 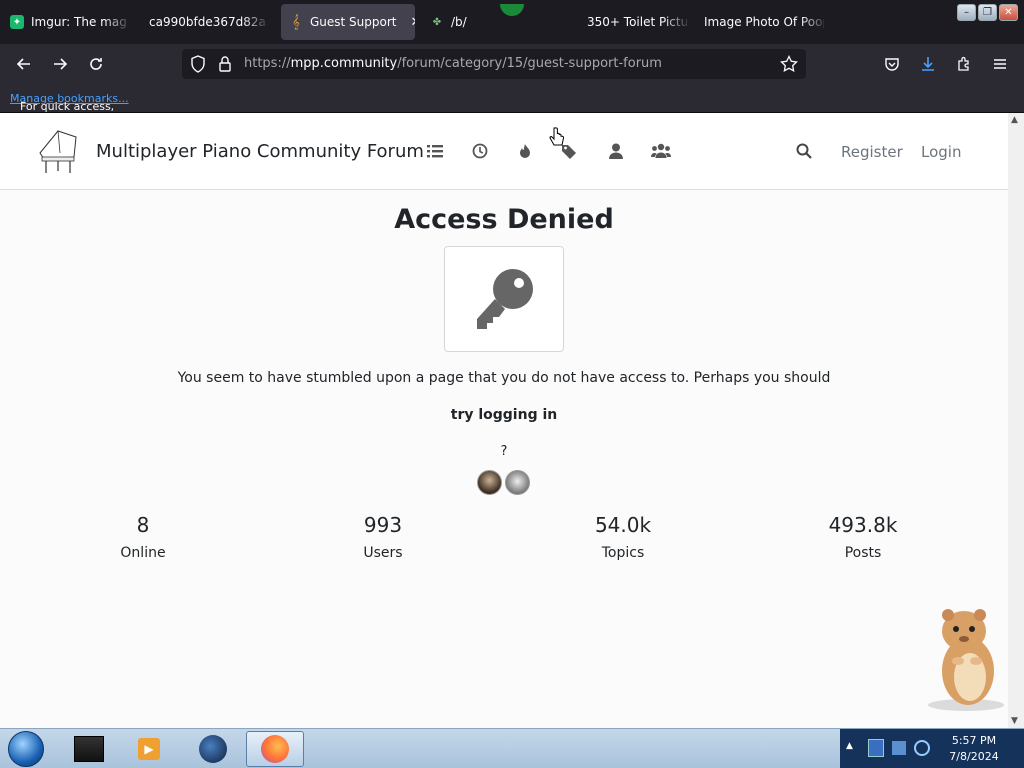 I want to click on extensions-button, so click(x=964, y=64).